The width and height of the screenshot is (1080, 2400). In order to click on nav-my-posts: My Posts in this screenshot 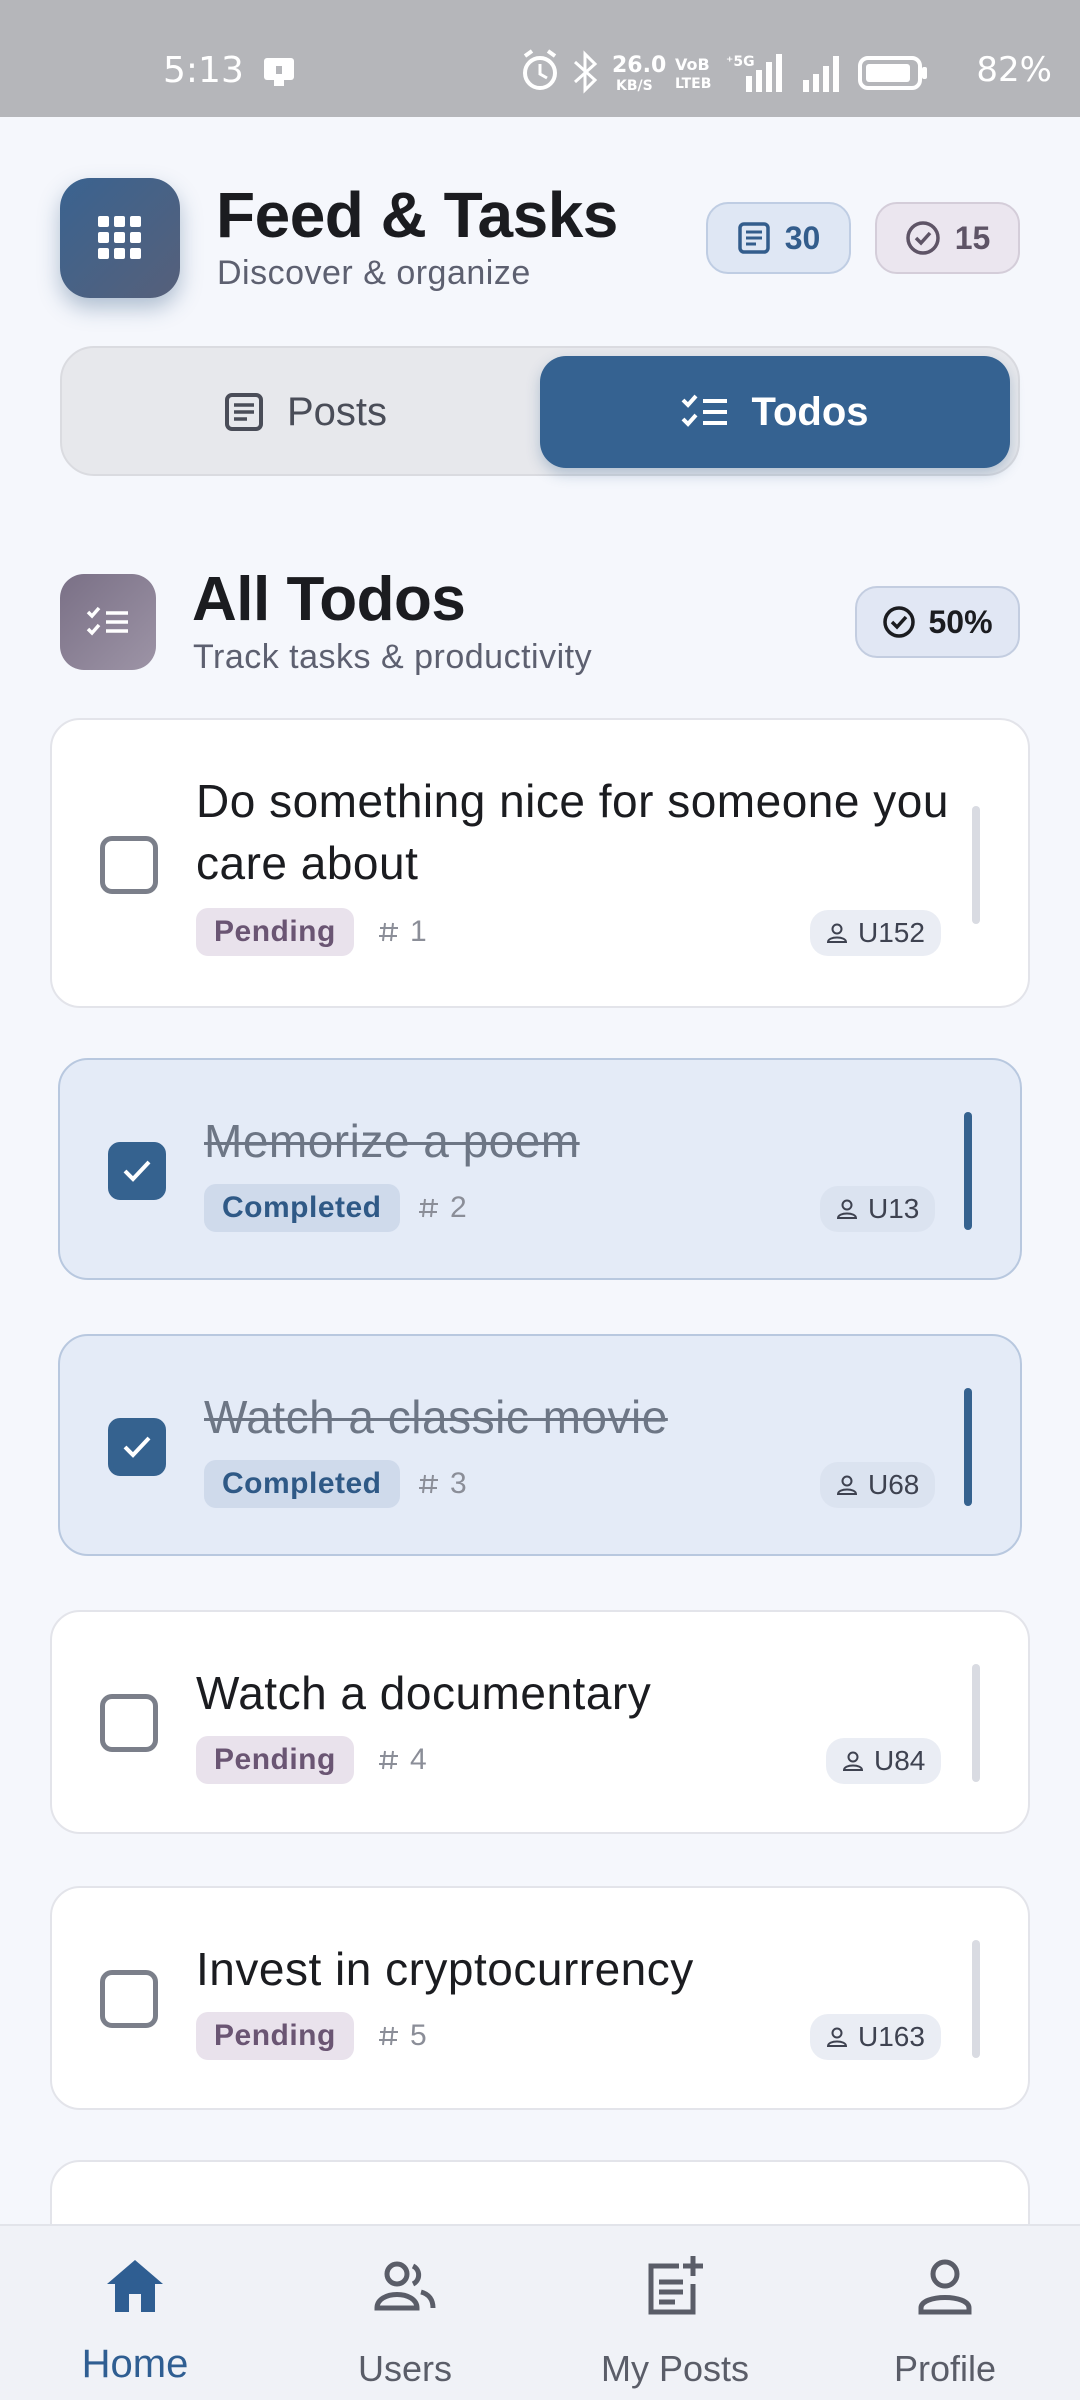, I will do `click(675, 2313)`.